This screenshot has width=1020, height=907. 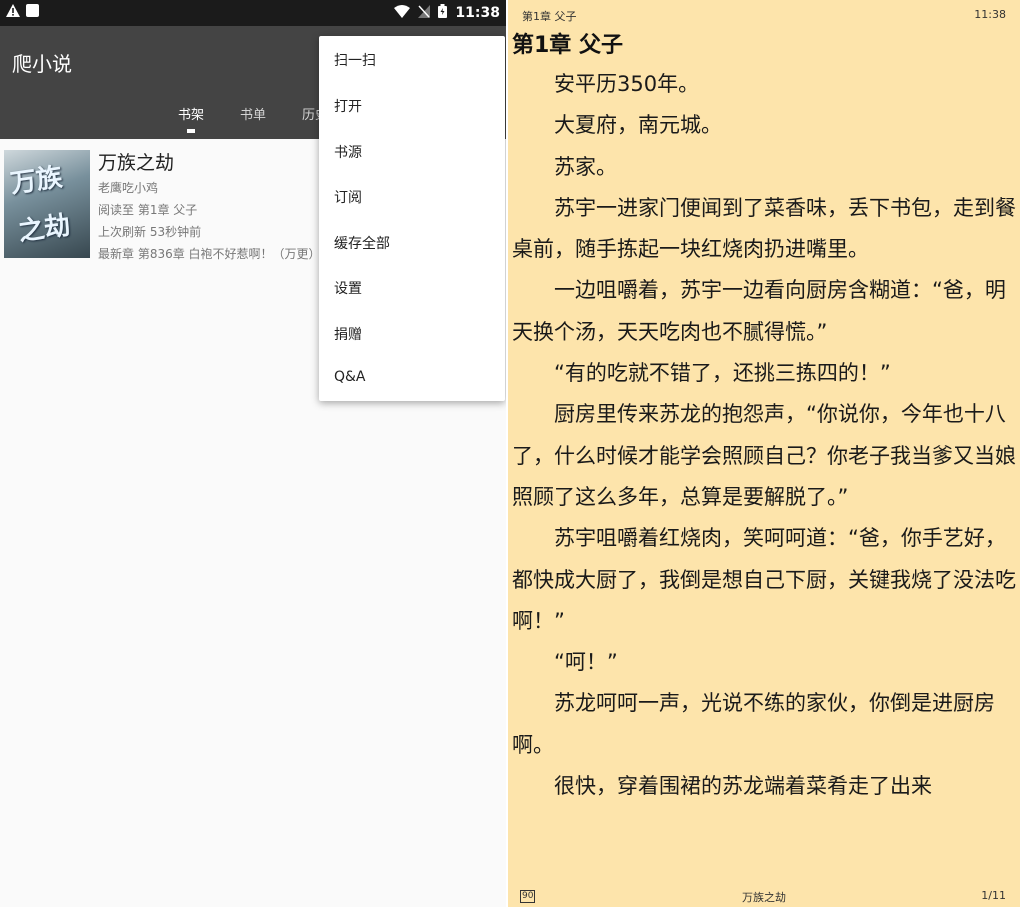 I want to click on status-bar: 11:38, so click(x=253, y=13).